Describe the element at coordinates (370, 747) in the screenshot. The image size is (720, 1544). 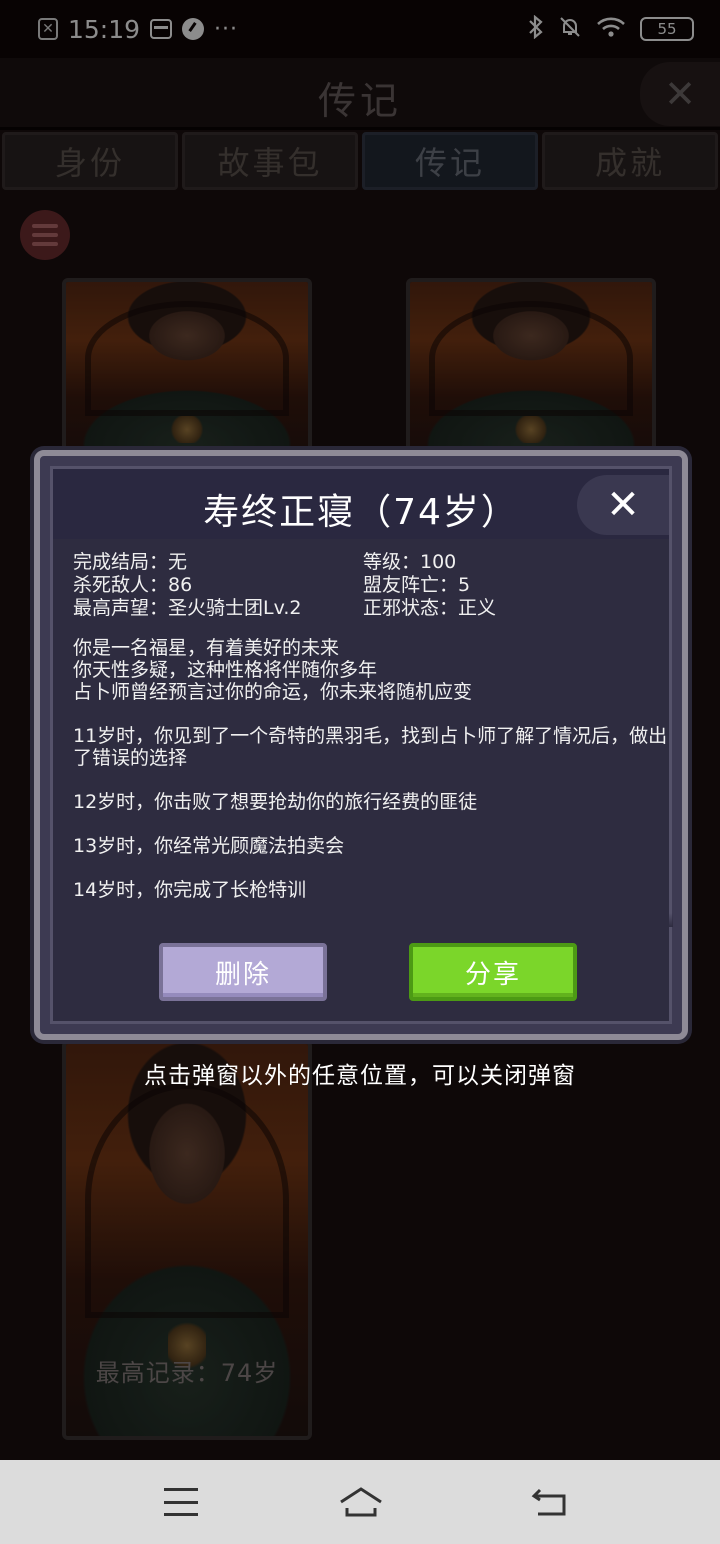
I see `story-paragraph: 11岁时，你见到了一个奇特的黑羽毛，找到占卜师了解了情况后，做出了错误的选择` at that location.